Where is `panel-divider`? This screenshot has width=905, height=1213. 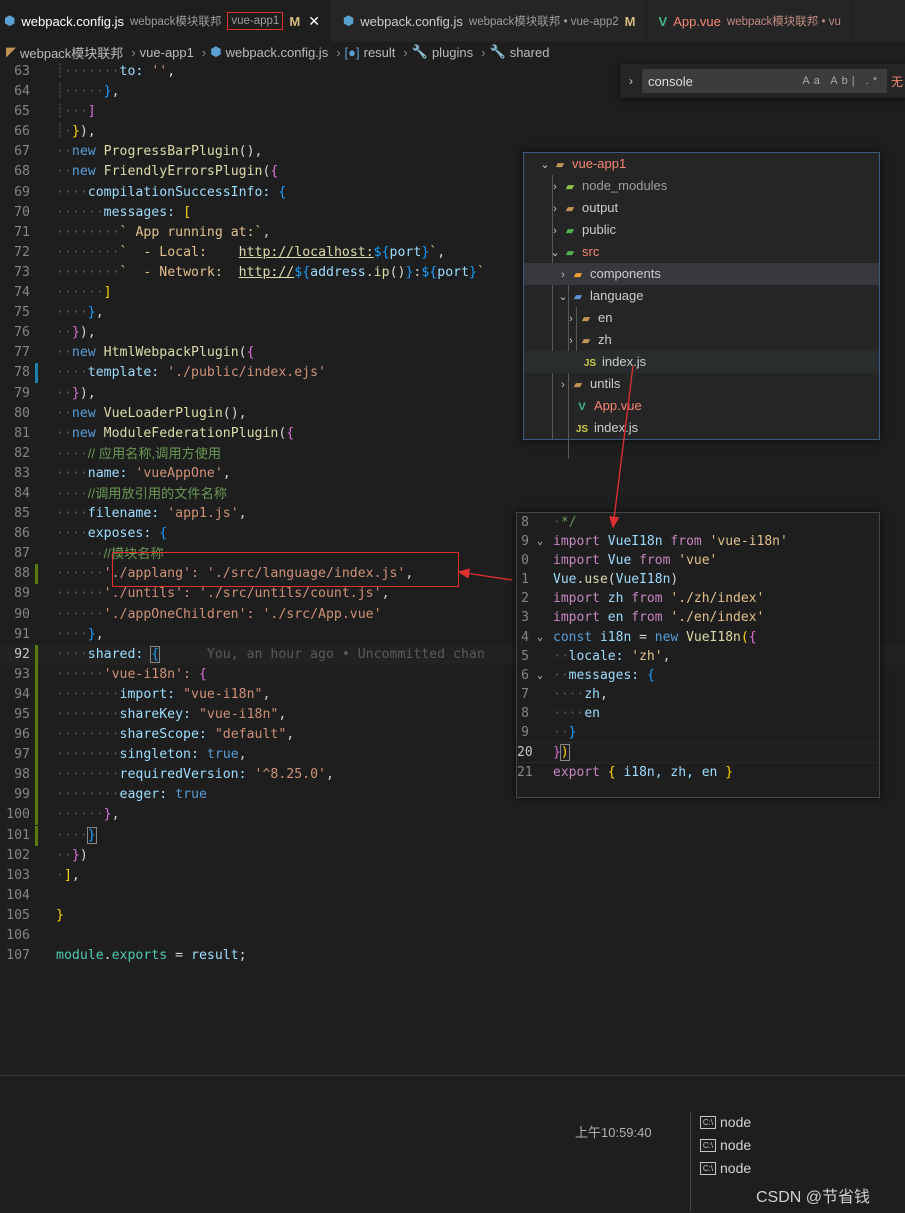 panel-divider is located at coordinates (690, 1162).